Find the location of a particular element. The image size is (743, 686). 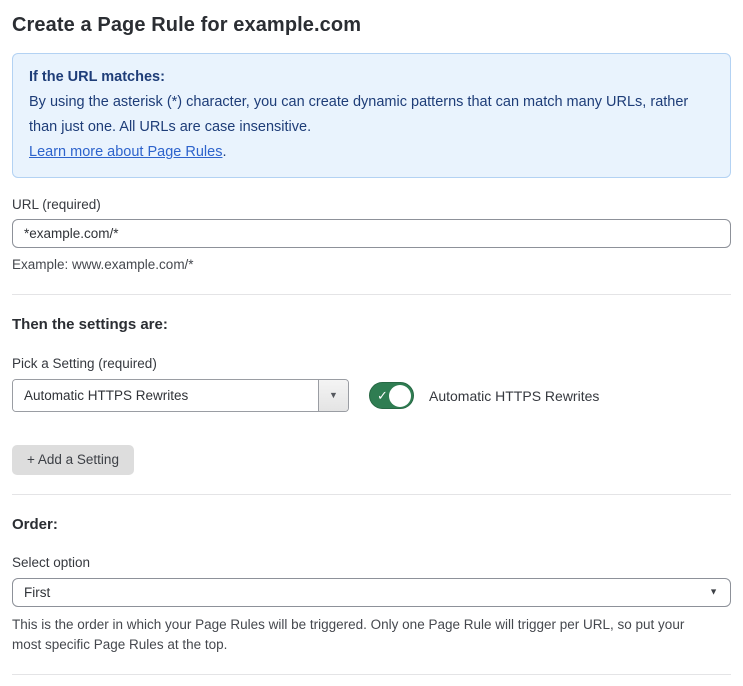

divider-before-footer is located at coordinates (371, 674).